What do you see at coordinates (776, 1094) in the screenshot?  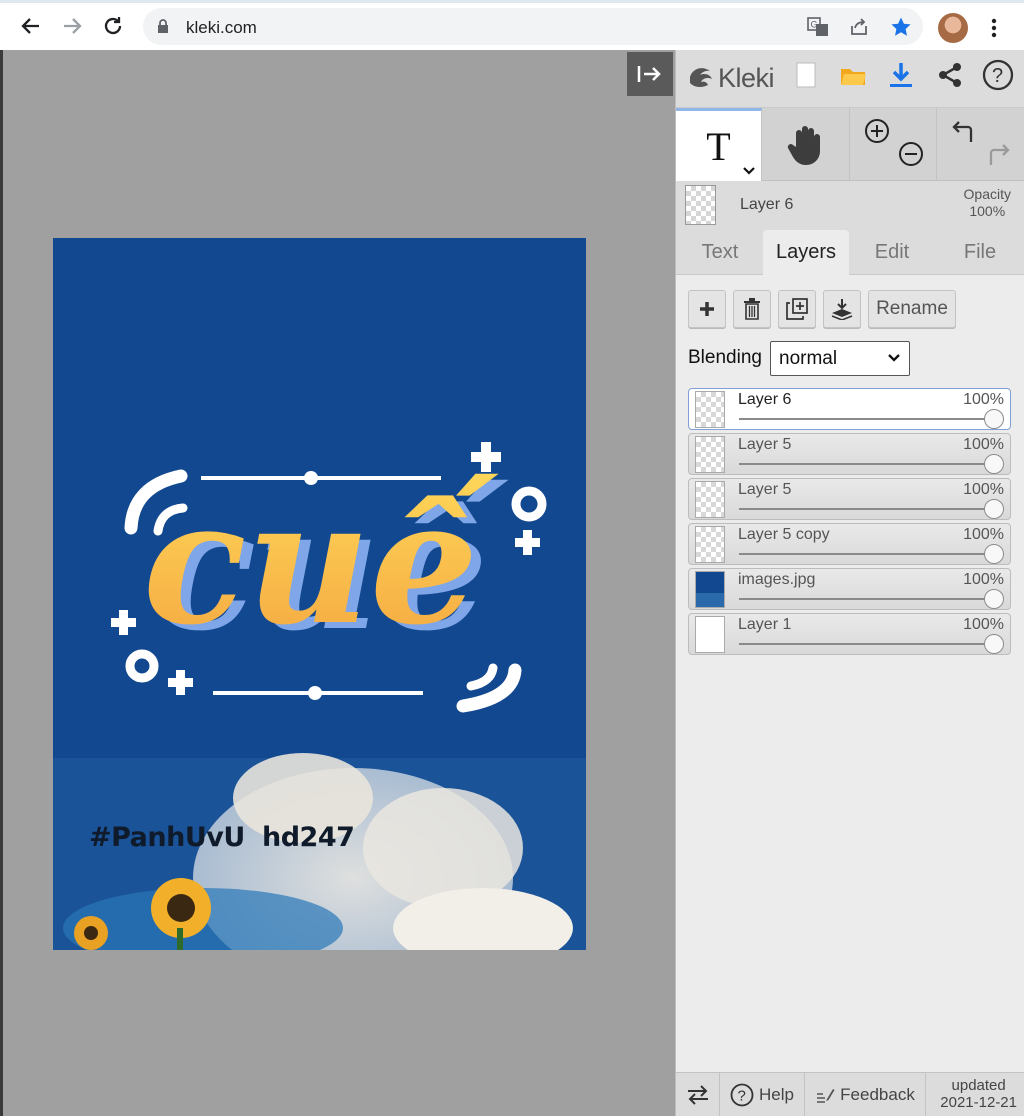 I see `help-label: Help` at bounding box center [776, 1094].